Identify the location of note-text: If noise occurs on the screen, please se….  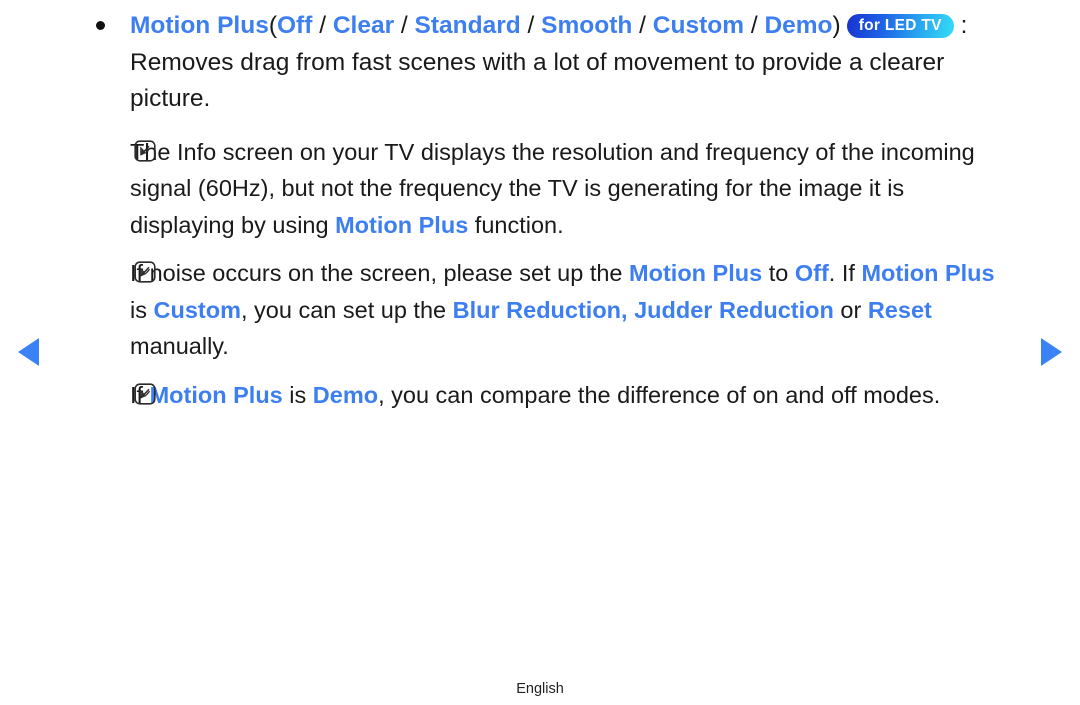
(564, 310).